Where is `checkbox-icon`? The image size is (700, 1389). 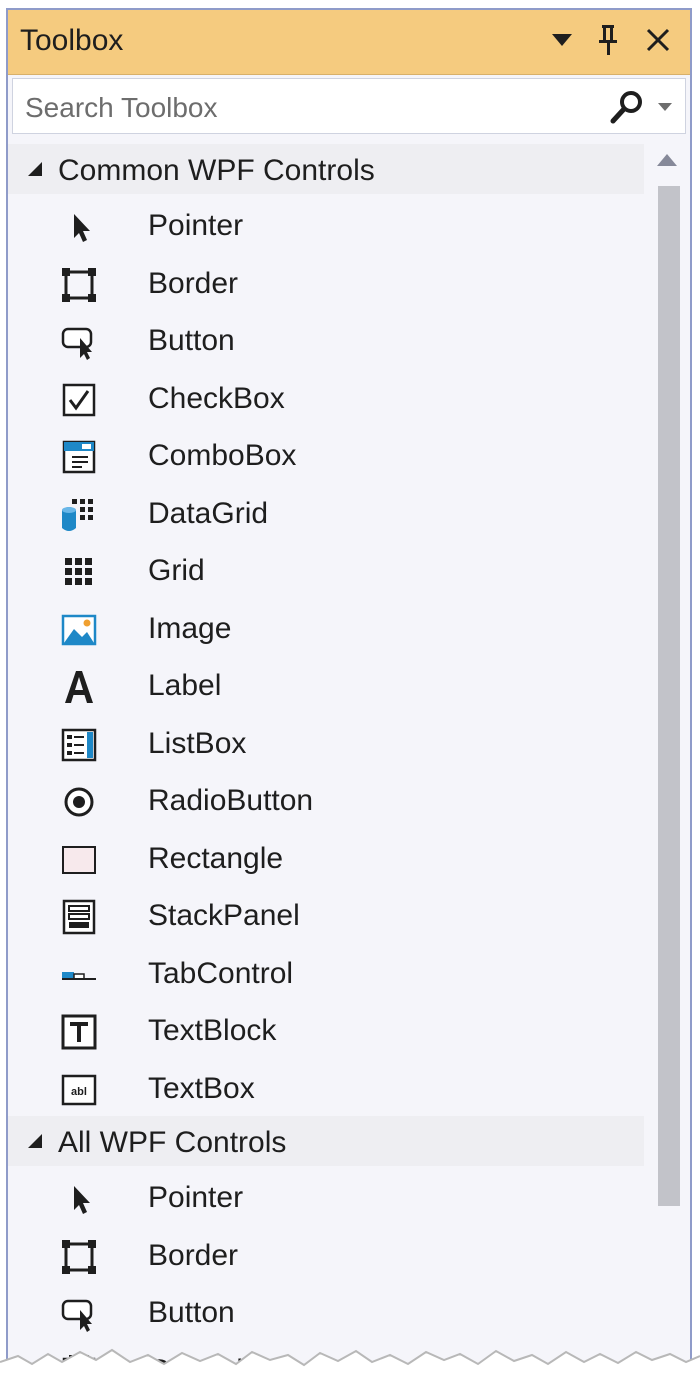
checkbox-icon is located at coordinates (79, 400).